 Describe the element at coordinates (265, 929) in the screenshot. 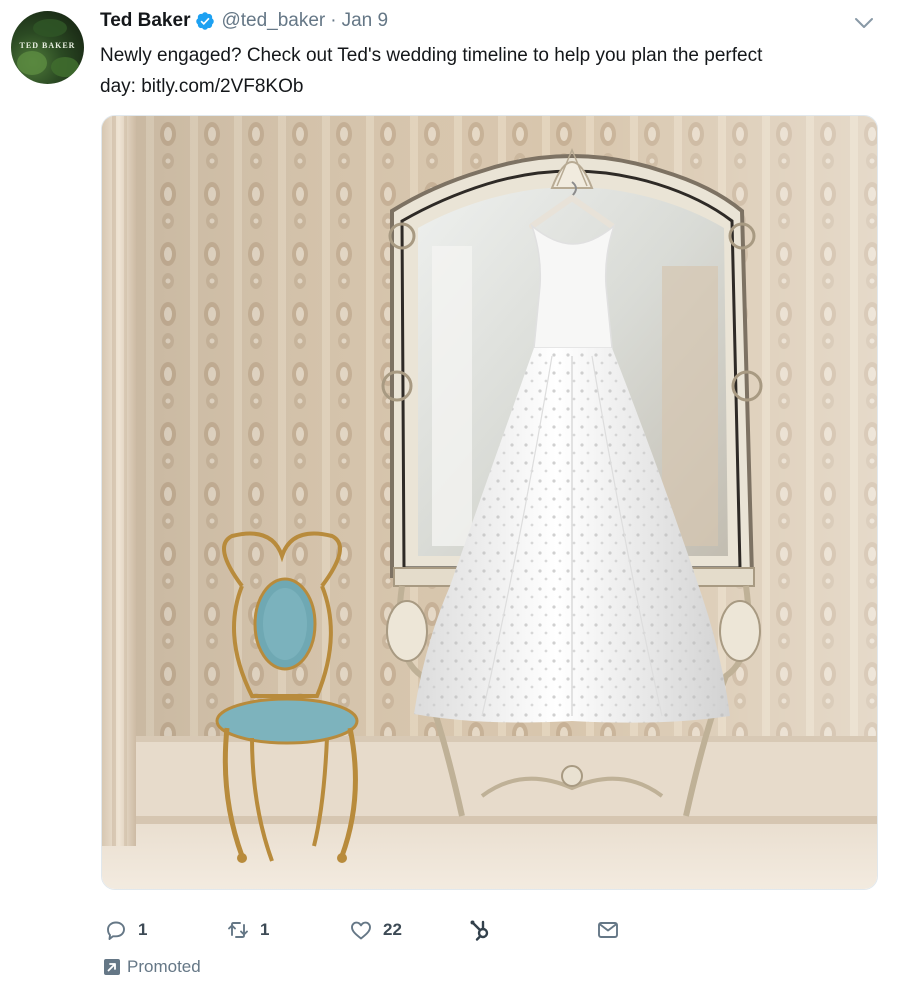

I see `retweet-count: 1` at that location.